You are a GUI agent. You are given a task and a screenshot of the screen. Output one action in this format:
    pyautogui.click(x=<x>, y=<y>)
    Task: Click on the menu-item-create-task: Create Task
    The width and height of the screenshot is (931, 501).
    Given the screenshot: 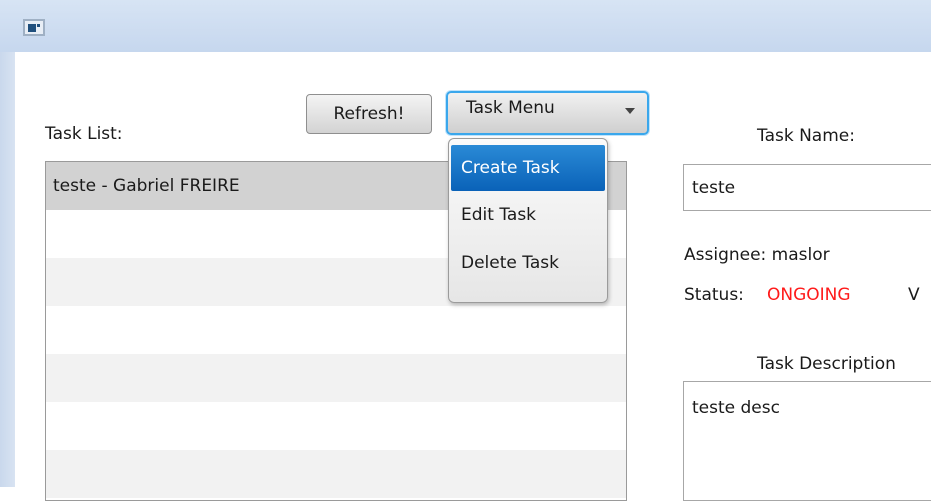 What is the action you would take?
    pyautogui.click(x=528, y=168)
    